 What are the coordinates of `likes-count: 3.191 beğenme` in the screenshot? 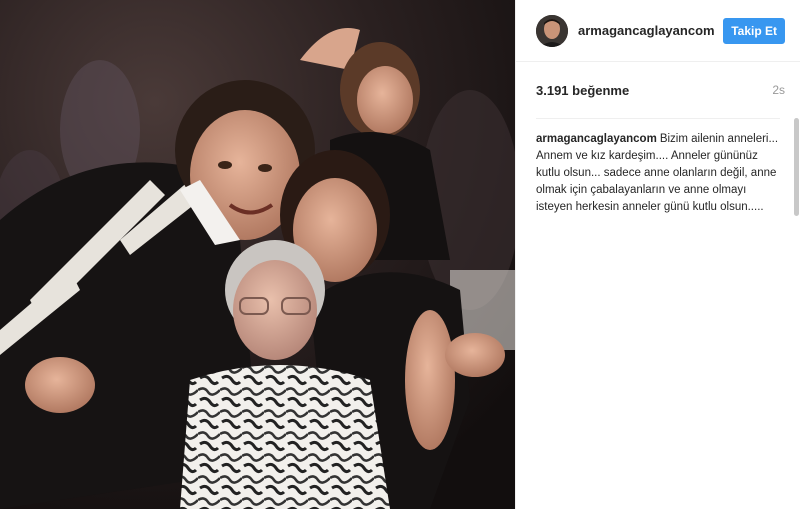 It's located at (582, 90).